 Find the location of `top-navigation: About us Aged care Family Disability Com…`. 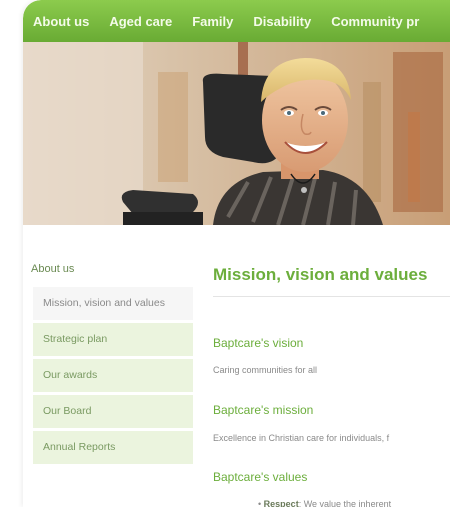

top-navigation: About us Aged care Family Disability Com… is located at coordinates (236, 21).